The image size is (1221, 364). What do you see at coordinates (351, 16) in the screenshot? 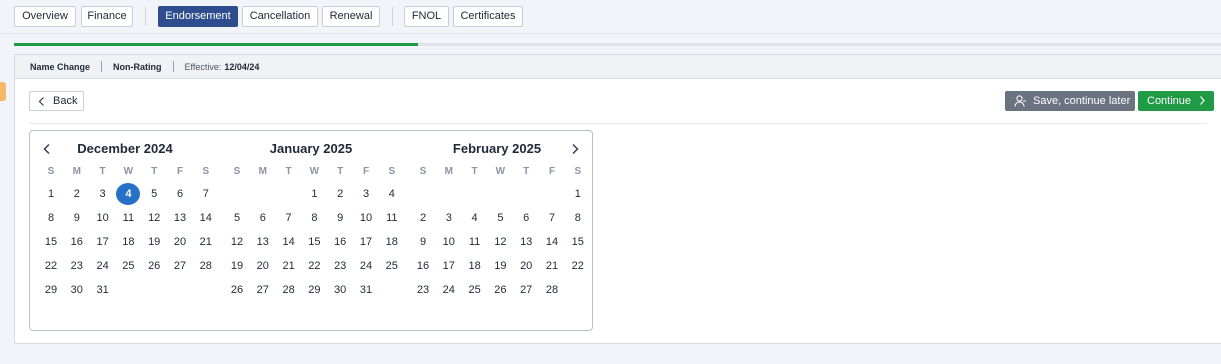
I see `tab-renewal: Renewal` at bounding box center [351, 16].